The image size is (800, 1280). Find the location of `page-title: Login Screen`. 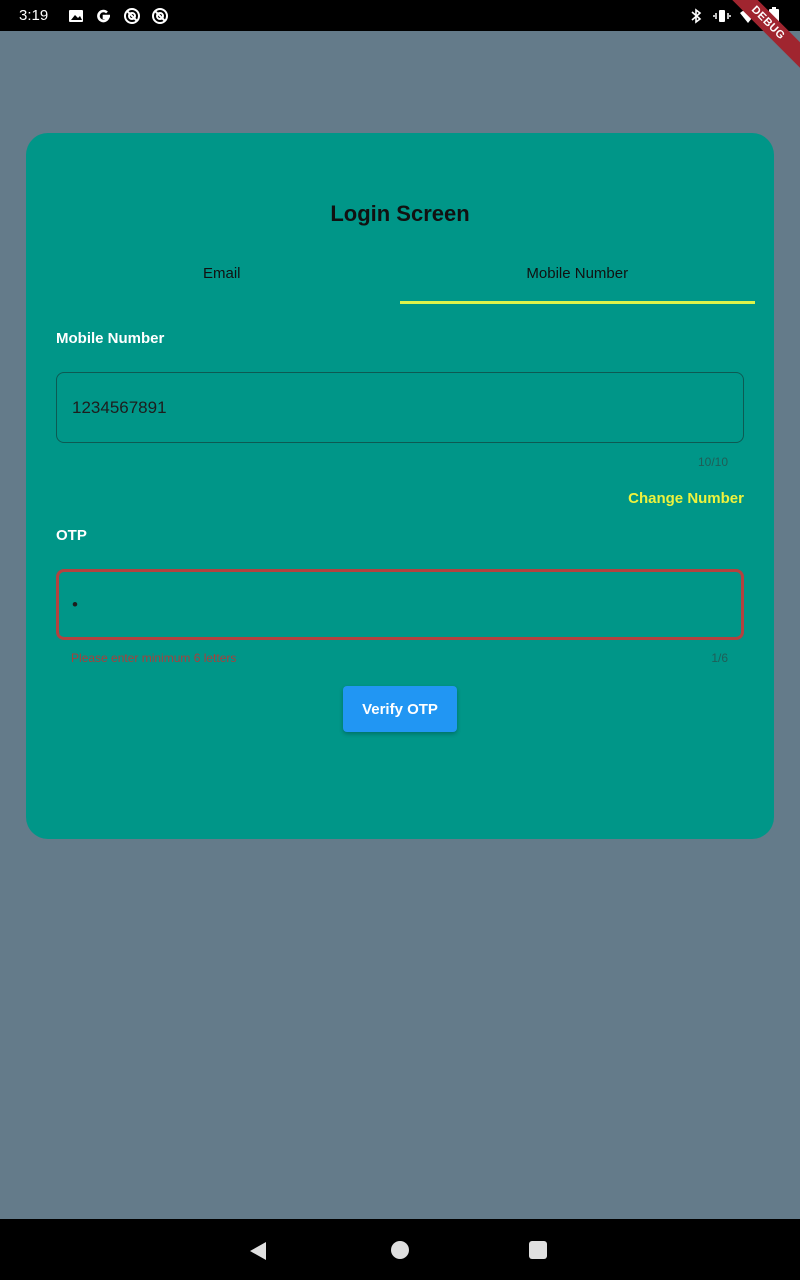

page-title: Login Screen is located at coordinates (400, 213).